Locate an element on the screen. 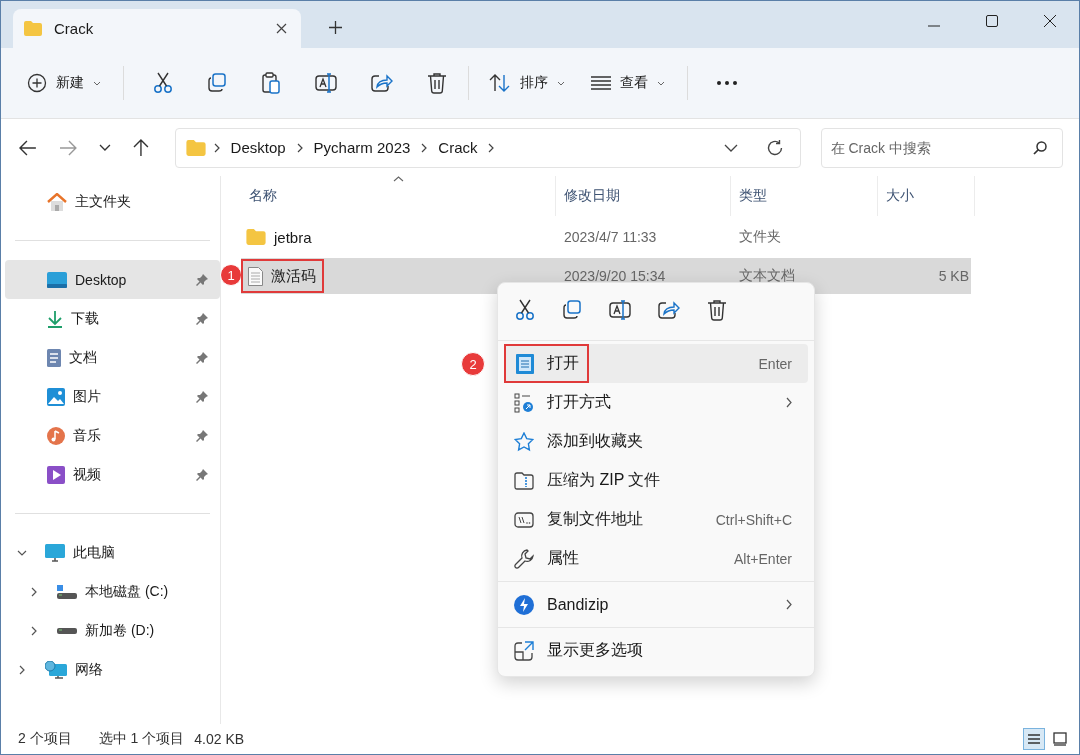 This screenshot has height=755, width=1080. text-file-icon is located at coordinates (255, 276).